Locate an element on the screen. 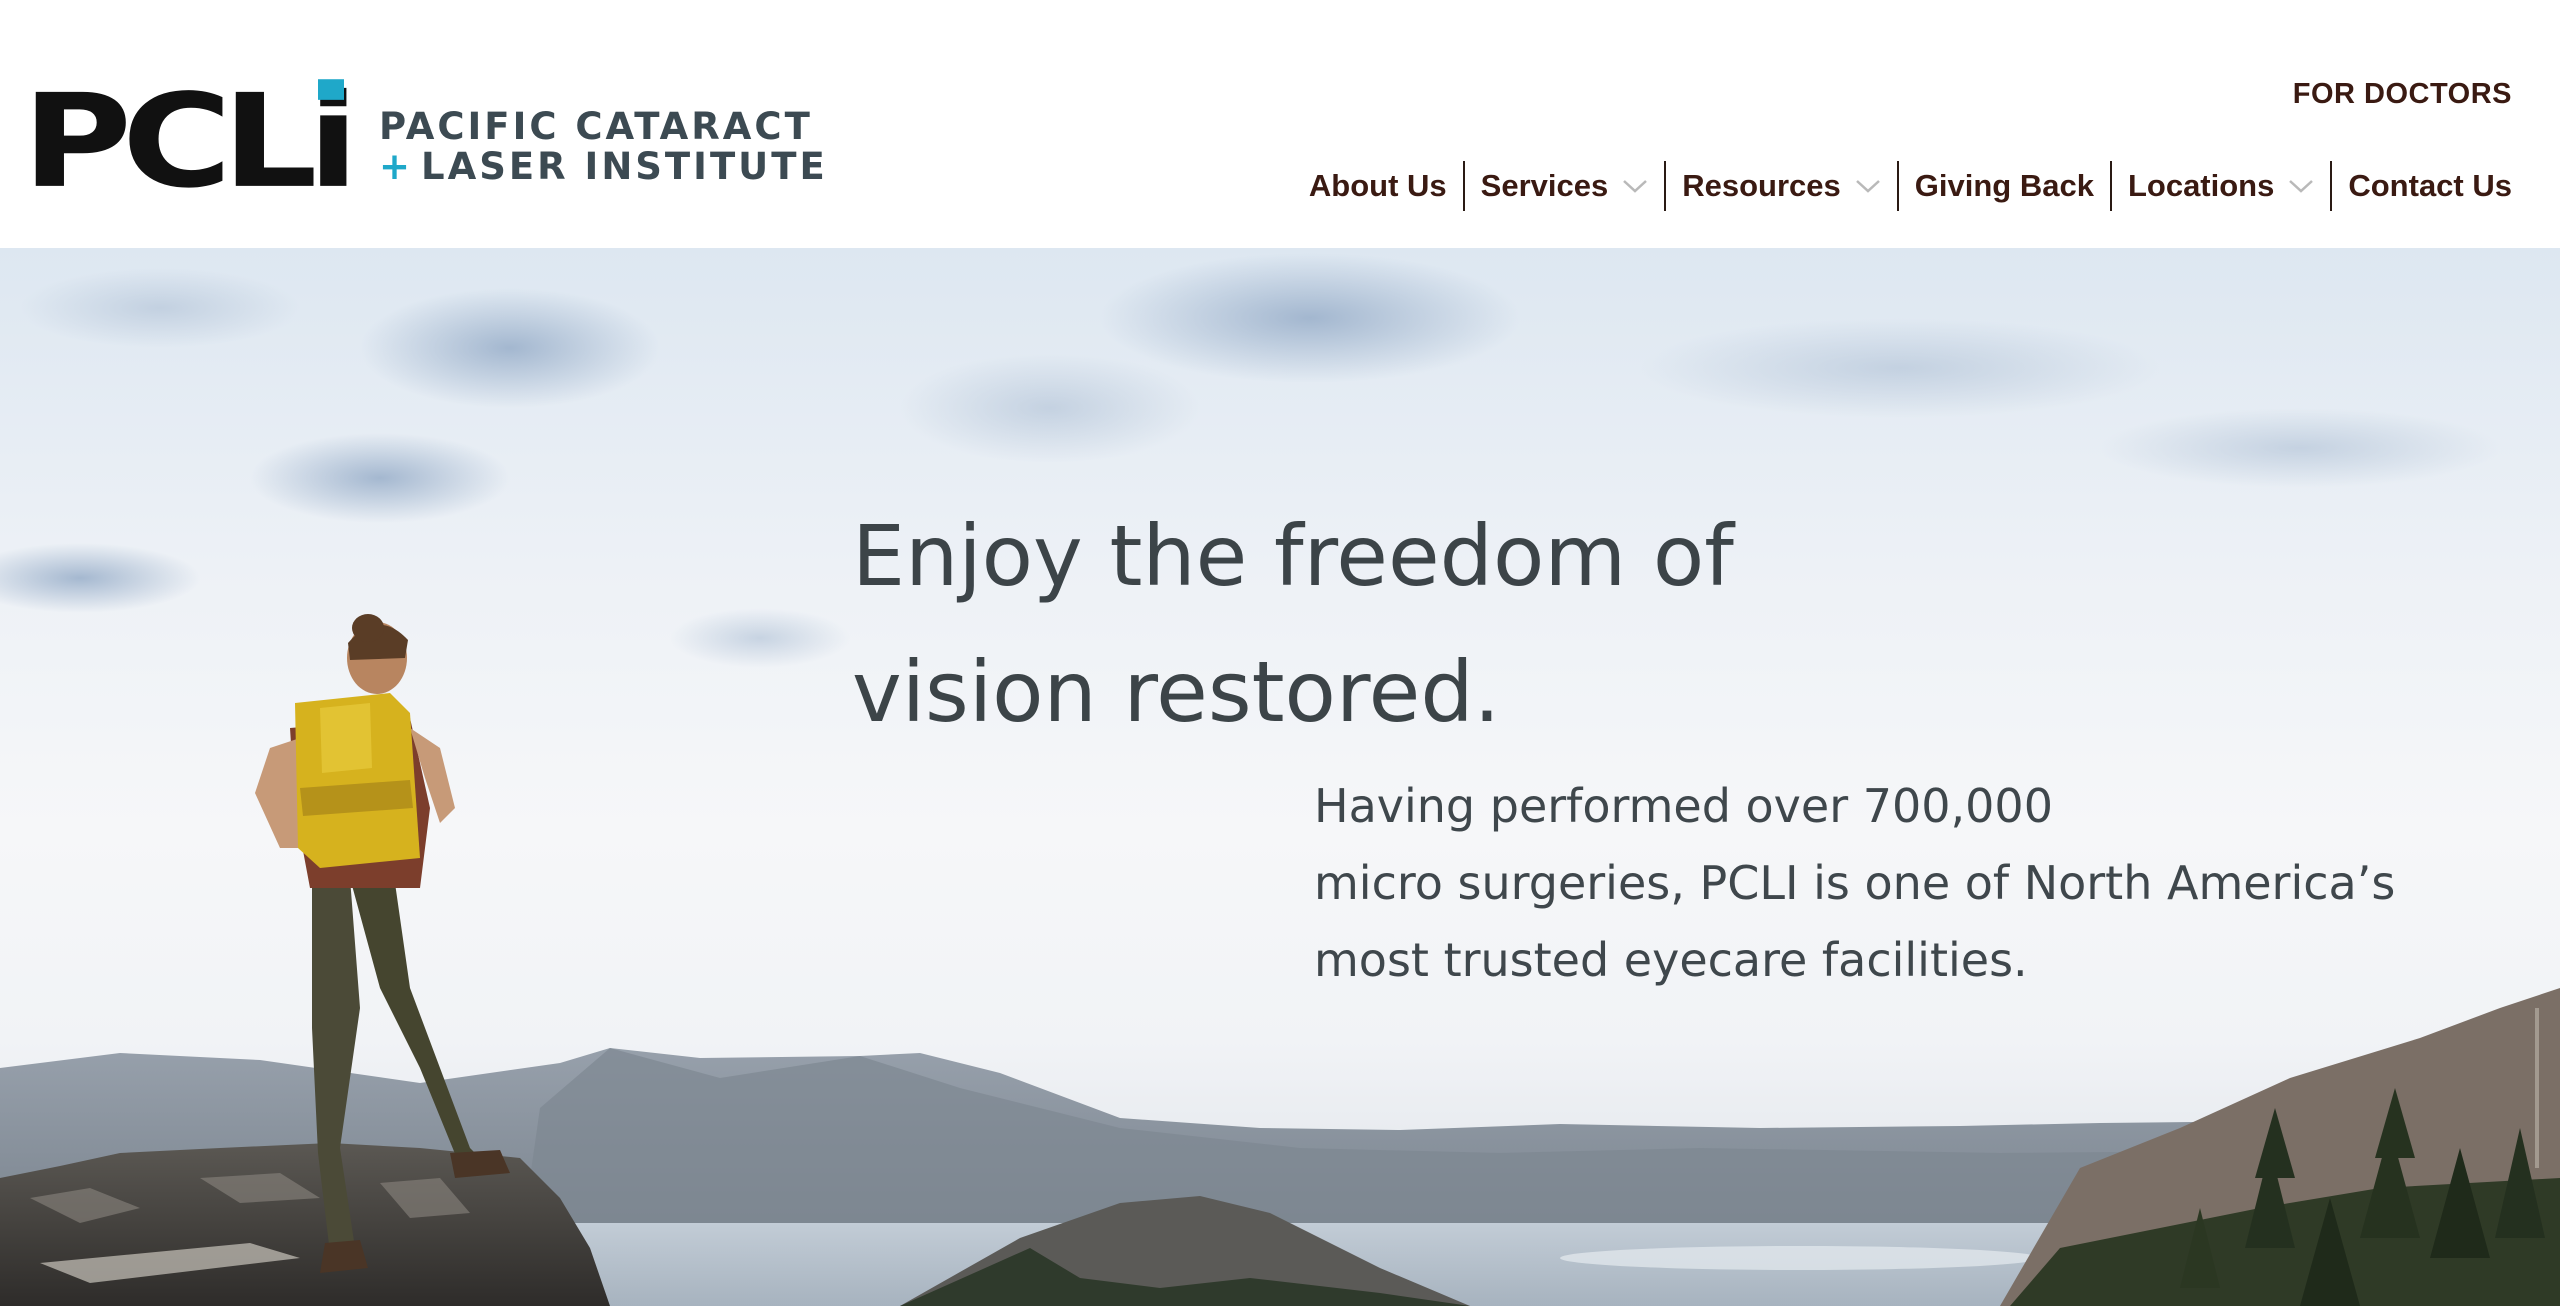  pcli-logo: PCLi PACIFIC CATARACT + LASER INSTITUTE is located at coordinates (425, 142).